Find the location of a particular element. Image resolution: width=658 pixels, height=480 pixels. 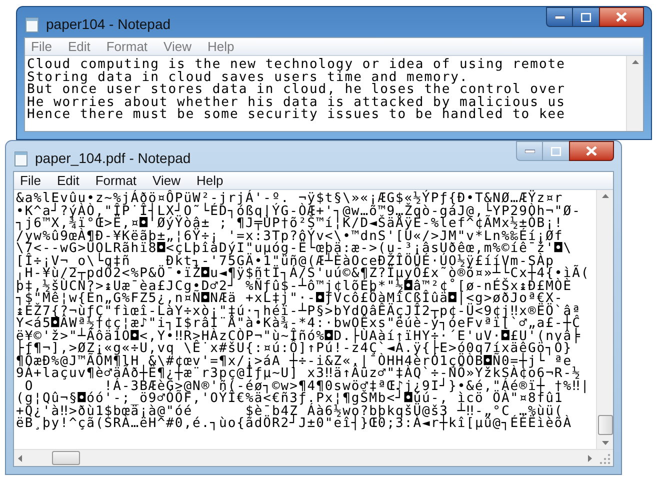

text-line: He worries about whether his data is attacked by malicious us is located at coordinates (296, 102).